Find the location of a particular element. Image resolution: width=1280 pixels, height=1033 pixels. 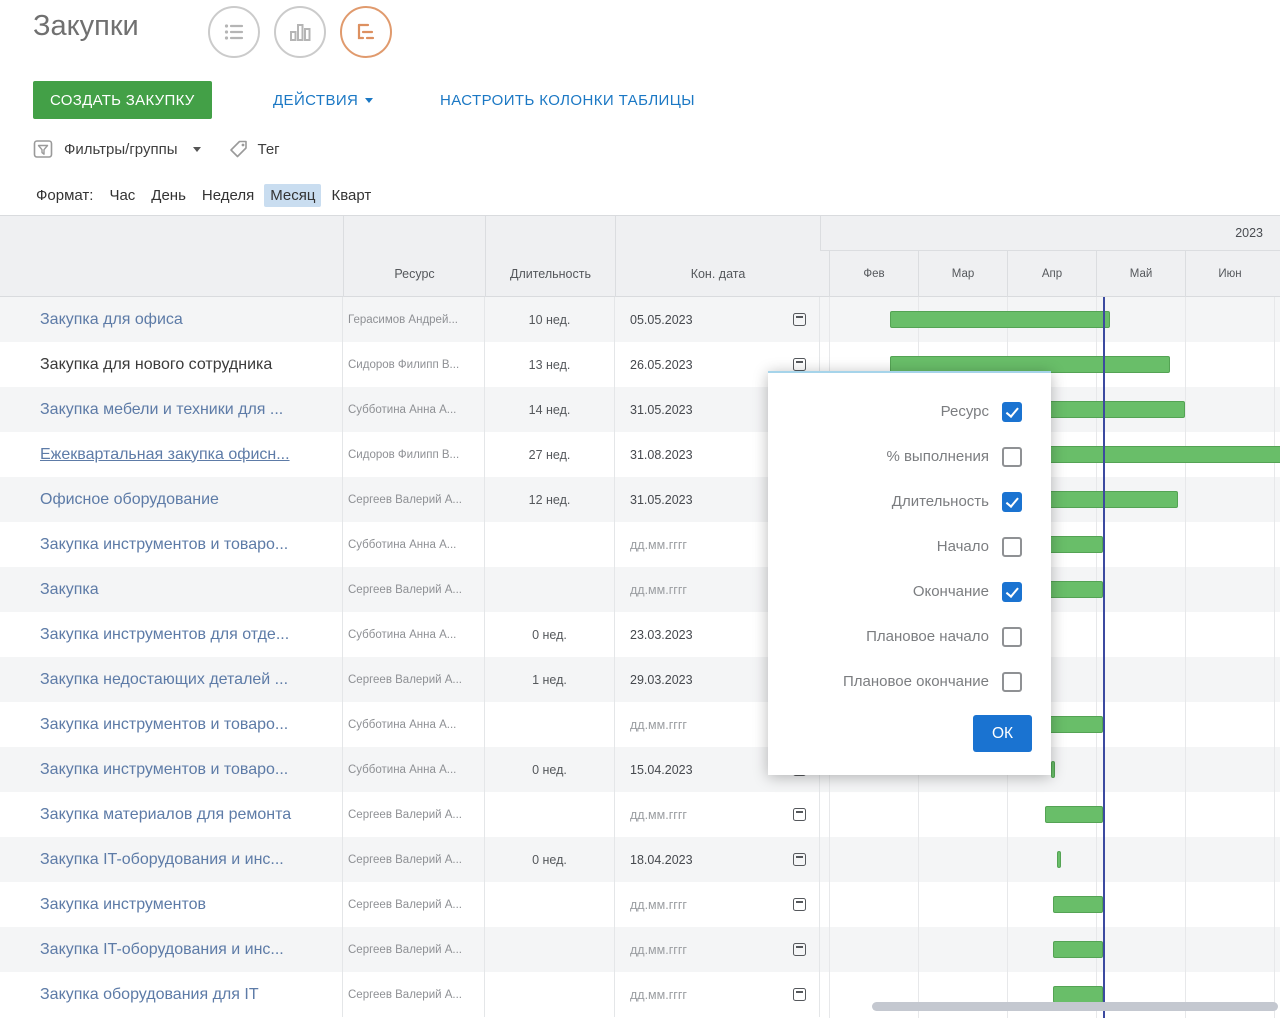

task-name-link: Офисное оборудование is located at coordinates (129, 500).